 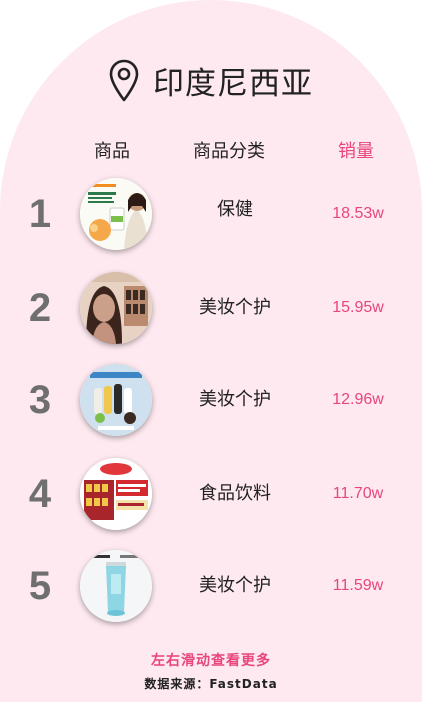 What do you see at coordinates (40, 400) in the screenshot?
I see `rank-number: 3` at bounding box center [40, 400].